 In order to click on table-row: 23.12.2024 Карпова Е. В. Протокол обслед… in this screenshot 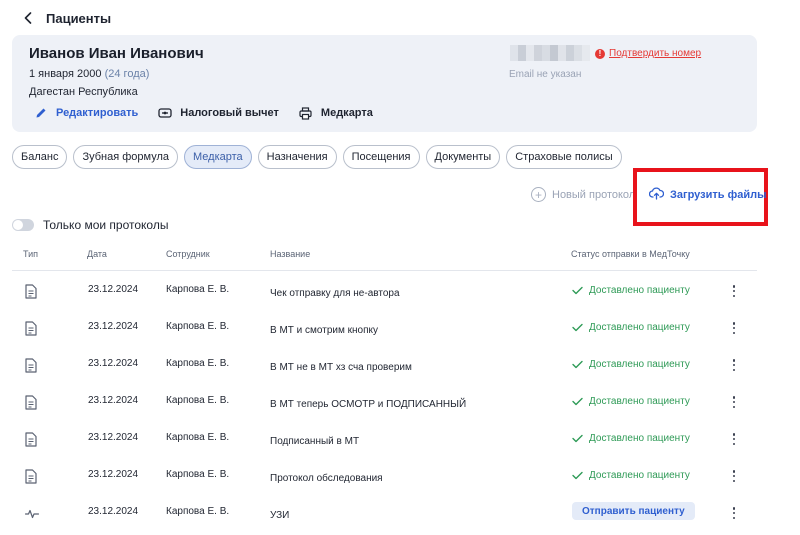, I will do `click(384, 475)`.